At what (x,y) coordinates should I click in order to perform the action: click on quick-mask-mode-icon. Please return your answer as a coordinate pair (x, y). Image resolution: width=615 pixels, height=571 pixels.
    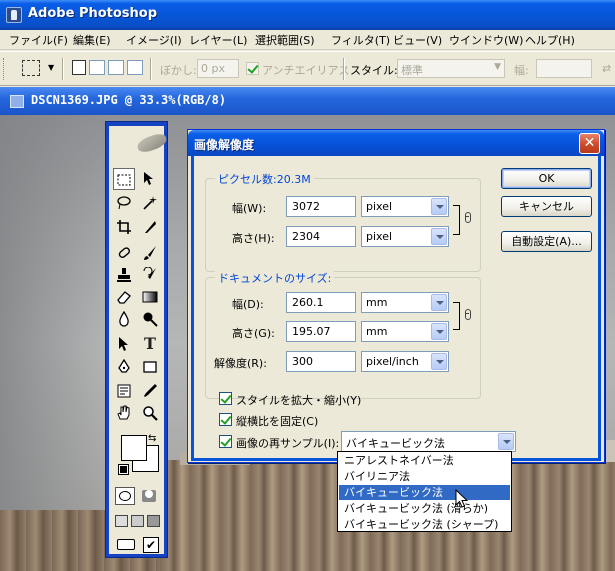
    Looking at the image, I should click on (149, 496).